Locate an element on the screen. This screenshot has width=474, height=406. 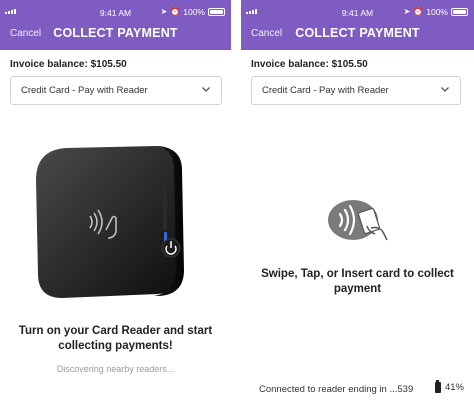
reader-battery-percent: 41% is located at coordinates (454, 387).